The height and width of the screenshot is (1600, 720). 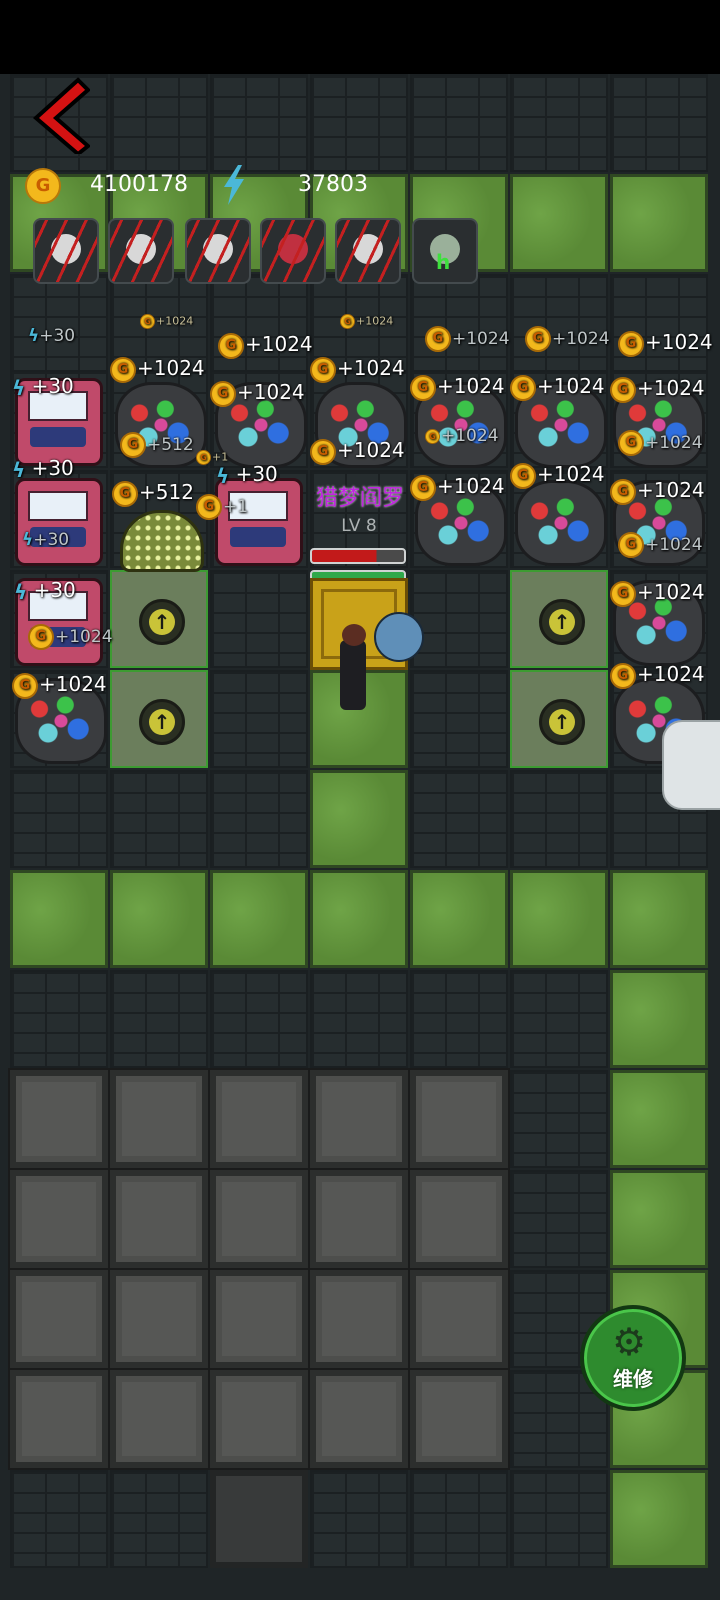 I want to click on gem-ore-rock, so click(x=561, y=523).